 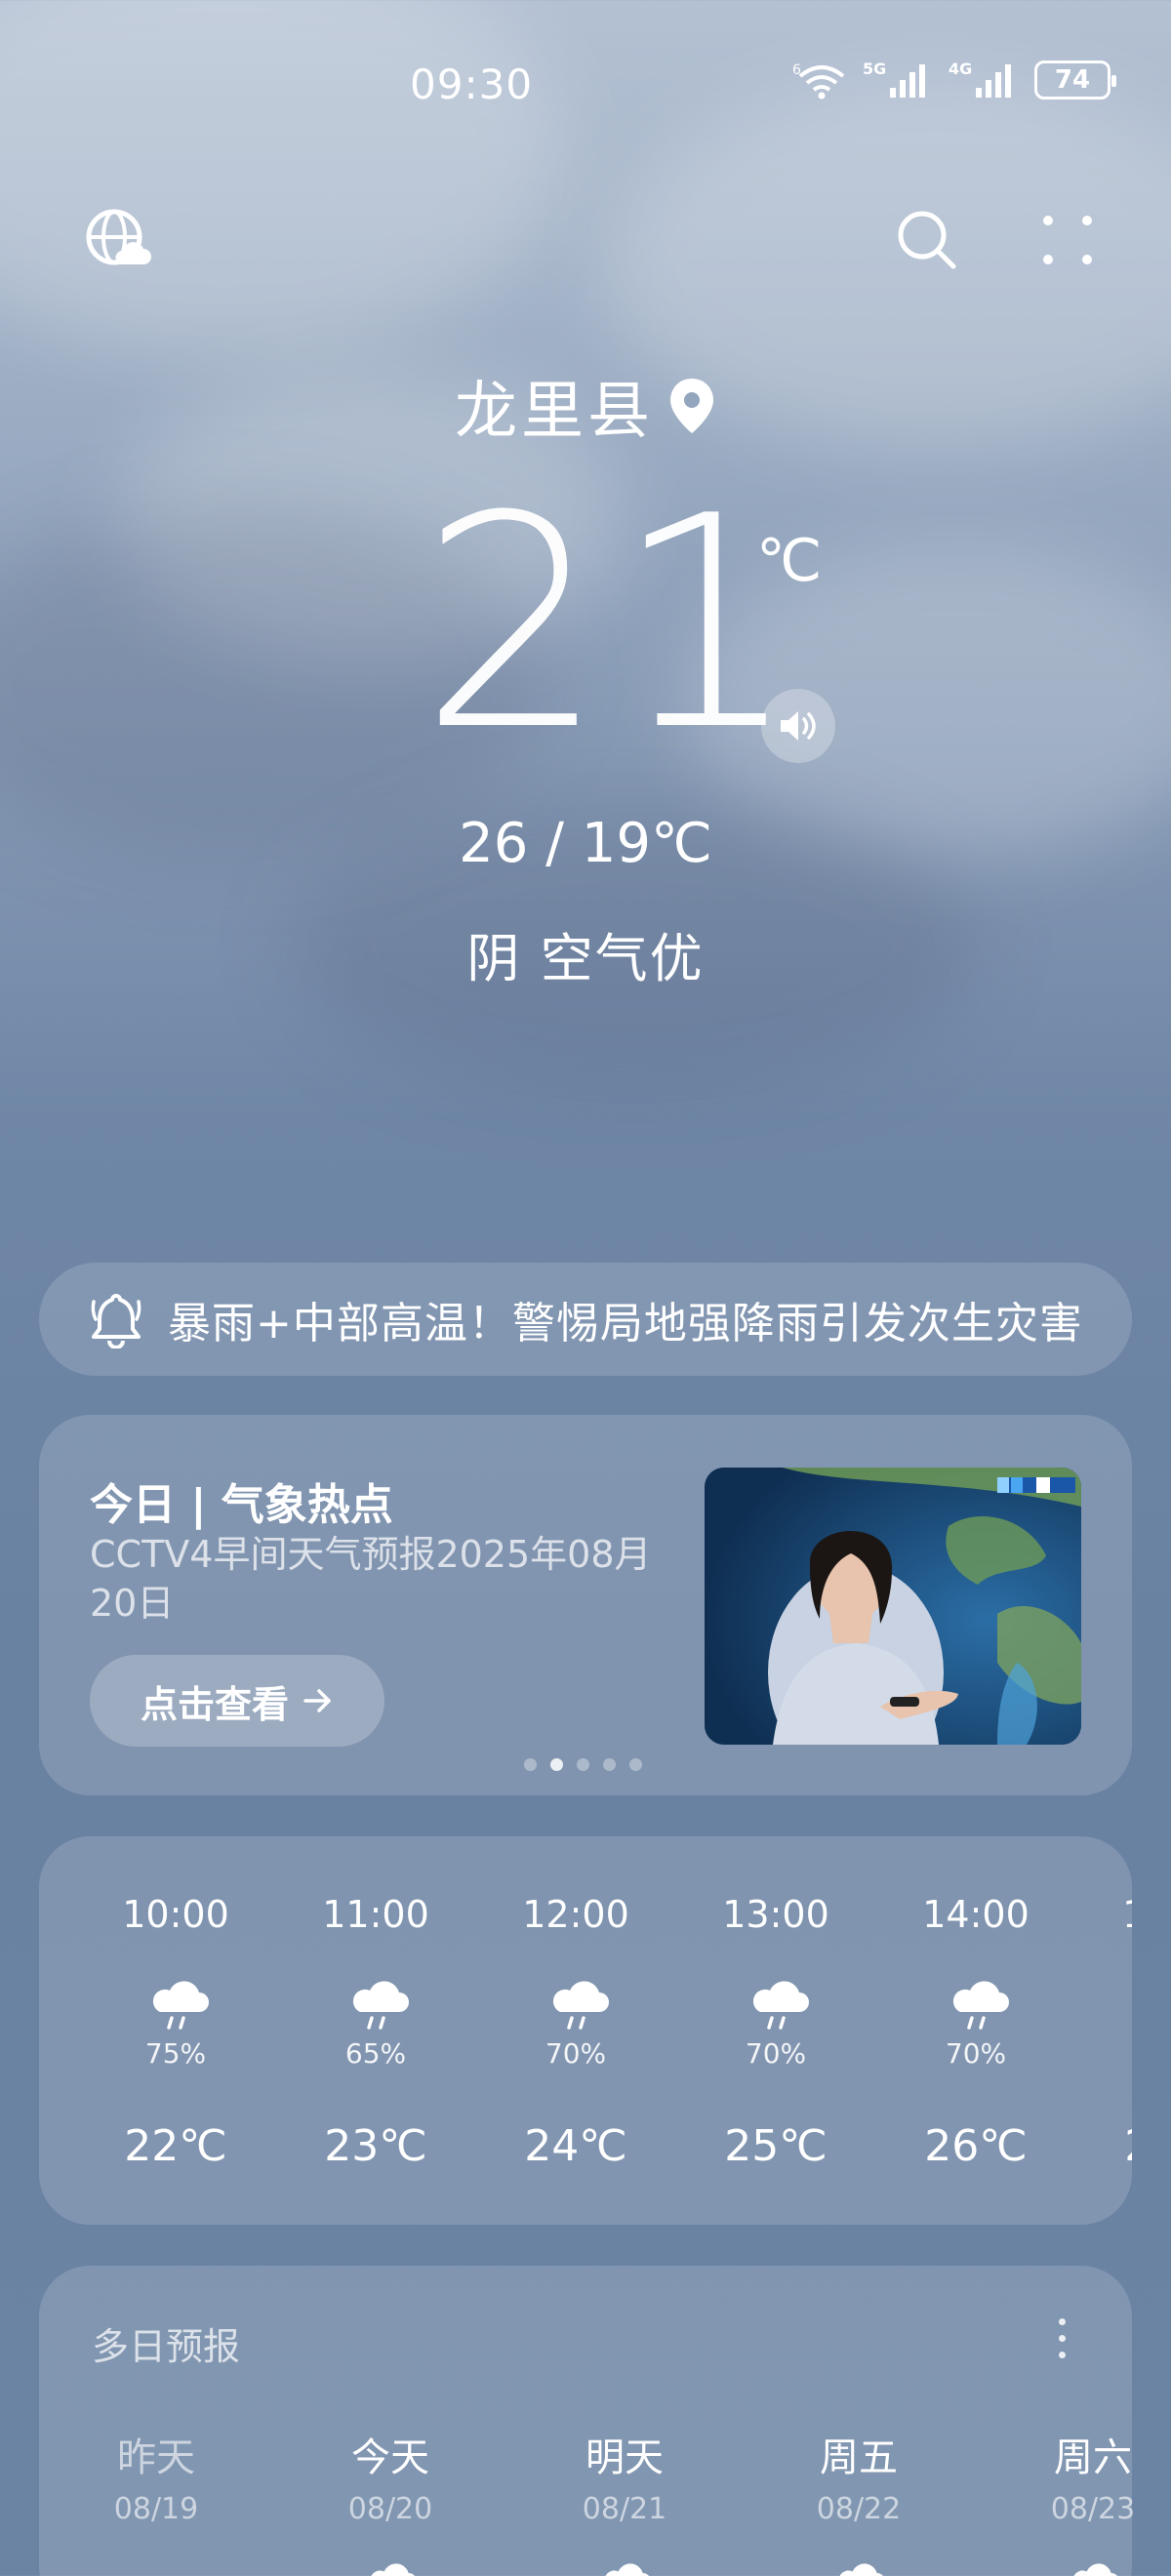 I want to click on four-dots-menu-icon, so click(x=1068, y=240).